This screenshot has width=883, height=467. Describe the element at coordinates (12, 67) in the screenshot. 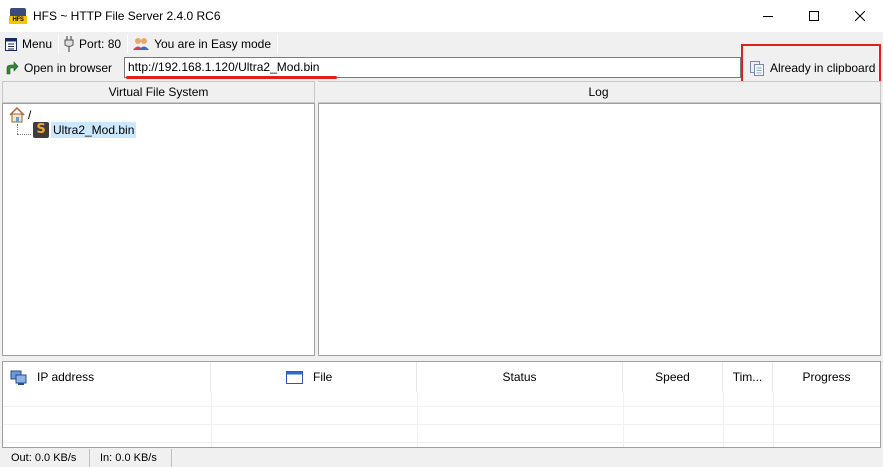

I see `open-arrow-icon` at that location.